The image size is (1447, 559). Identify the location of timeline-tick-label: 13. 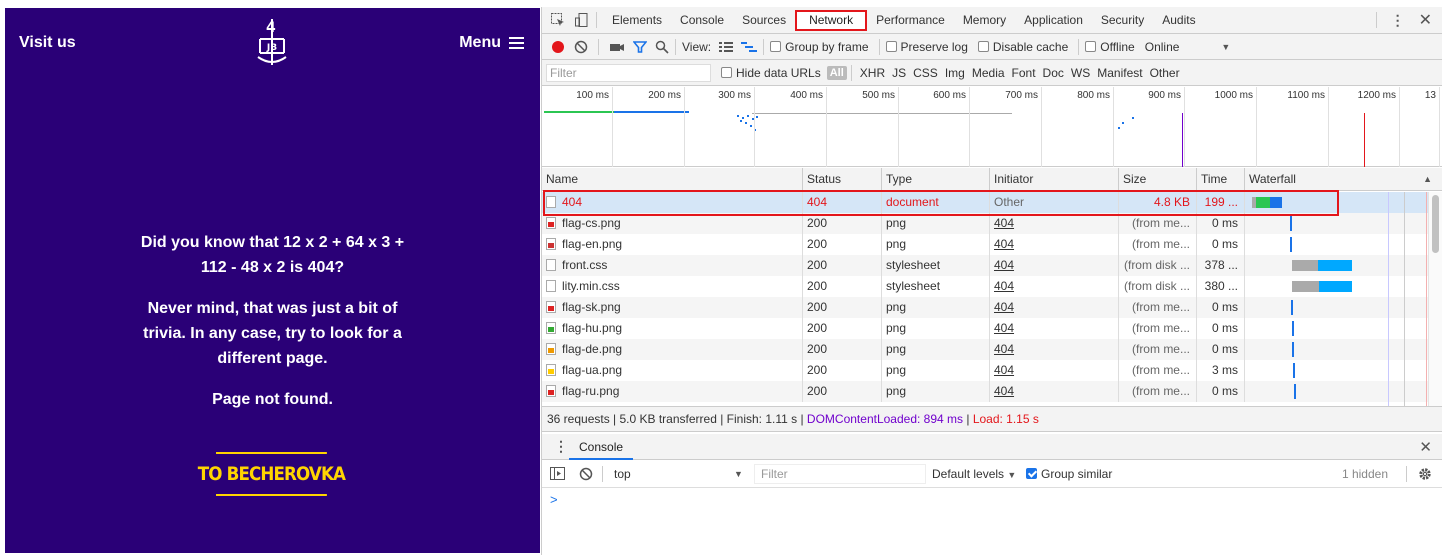
(1430, 95).